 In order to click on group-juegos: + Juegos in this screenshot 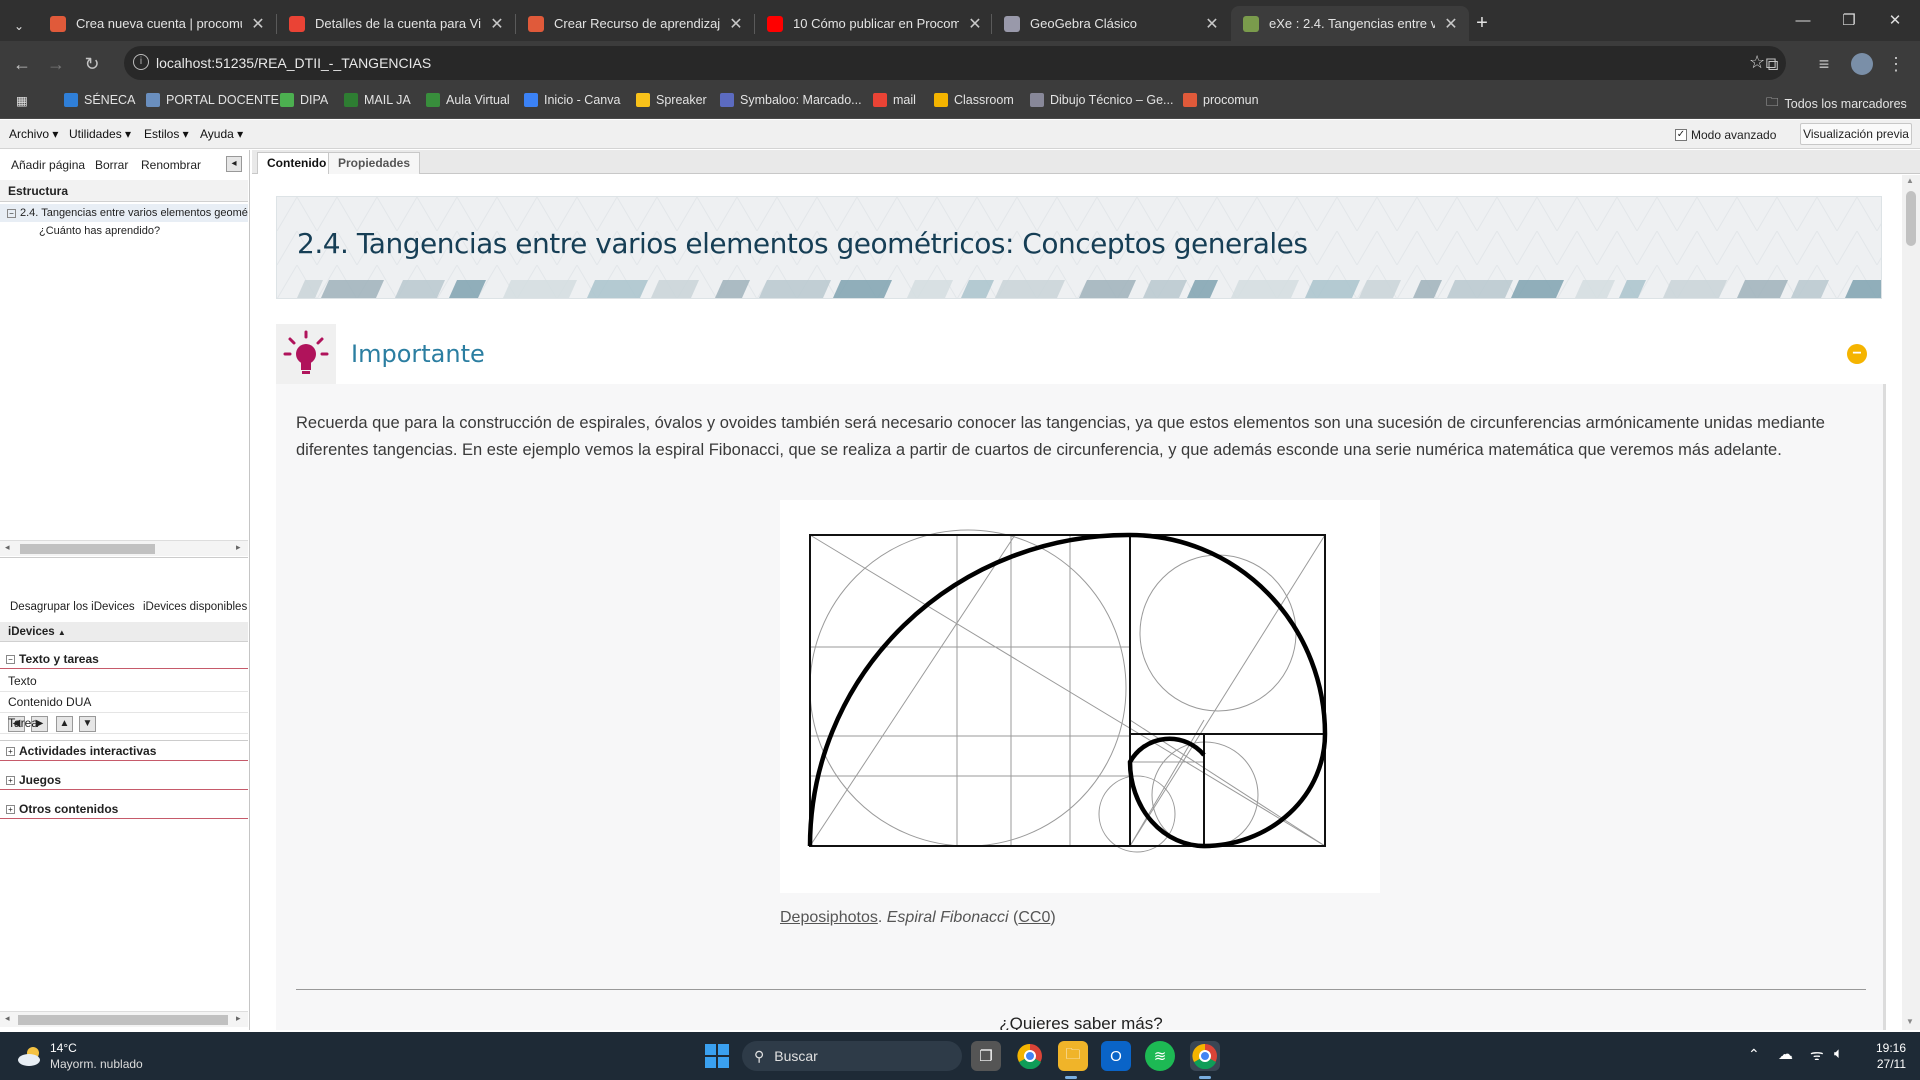, I will do `click(124, 780)`.